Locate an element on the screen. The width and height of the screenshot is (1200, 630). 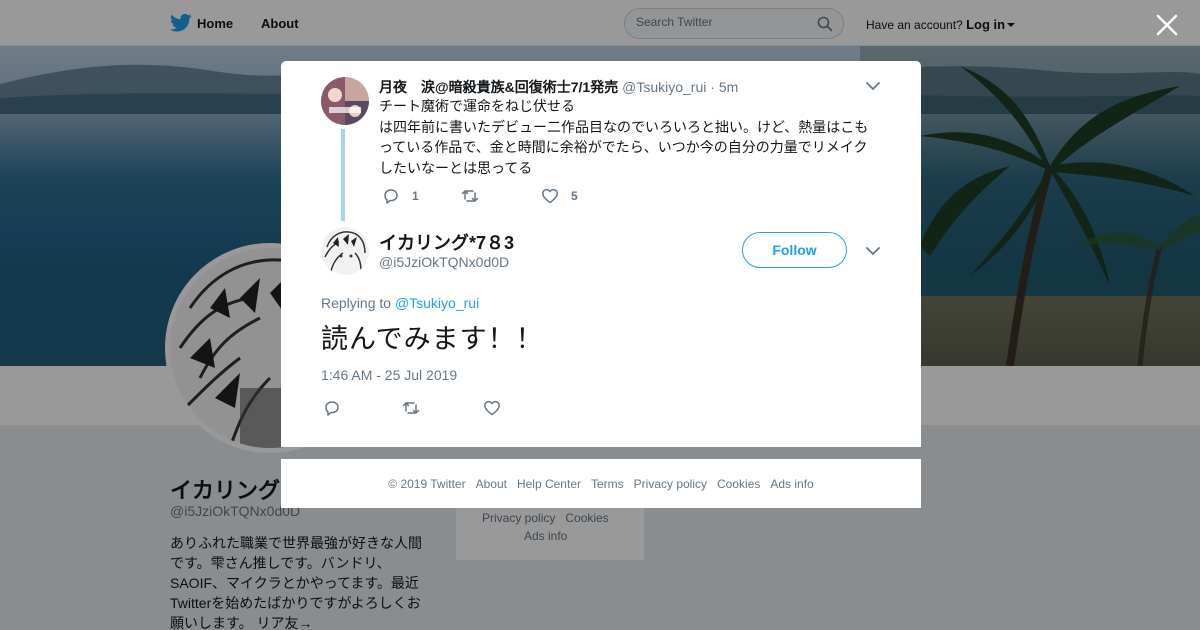
footer-copyright: © 2019 Twitter is located at coordinates (427, 483).